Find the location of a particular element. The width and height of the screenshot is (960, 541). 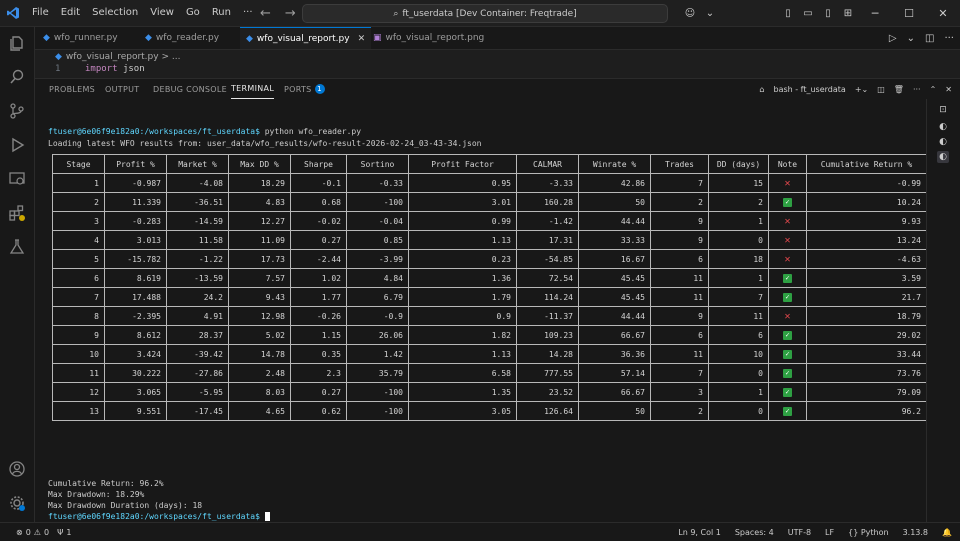

remote-indicator is located at coordinates (4, 532).